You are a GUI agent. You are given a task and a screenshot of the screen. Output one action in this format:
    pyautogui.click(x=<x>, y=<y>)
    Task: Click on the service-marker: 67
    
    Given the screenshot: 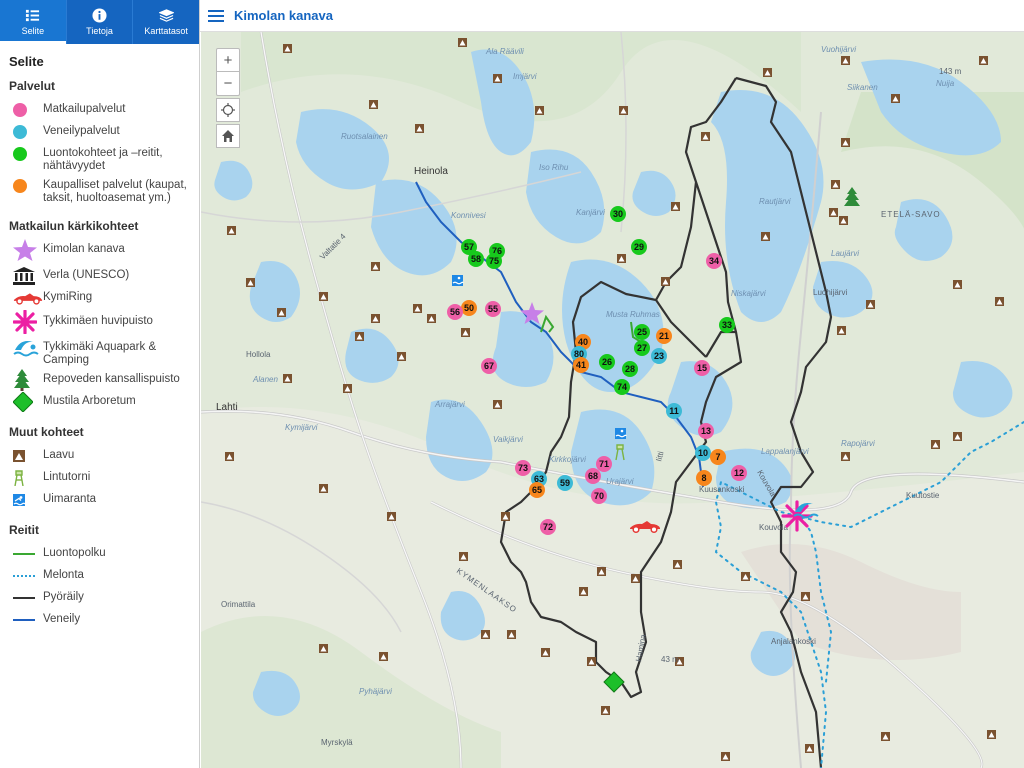 What is the action you would take?
    pyautogui.click(x=489, y=366)
    